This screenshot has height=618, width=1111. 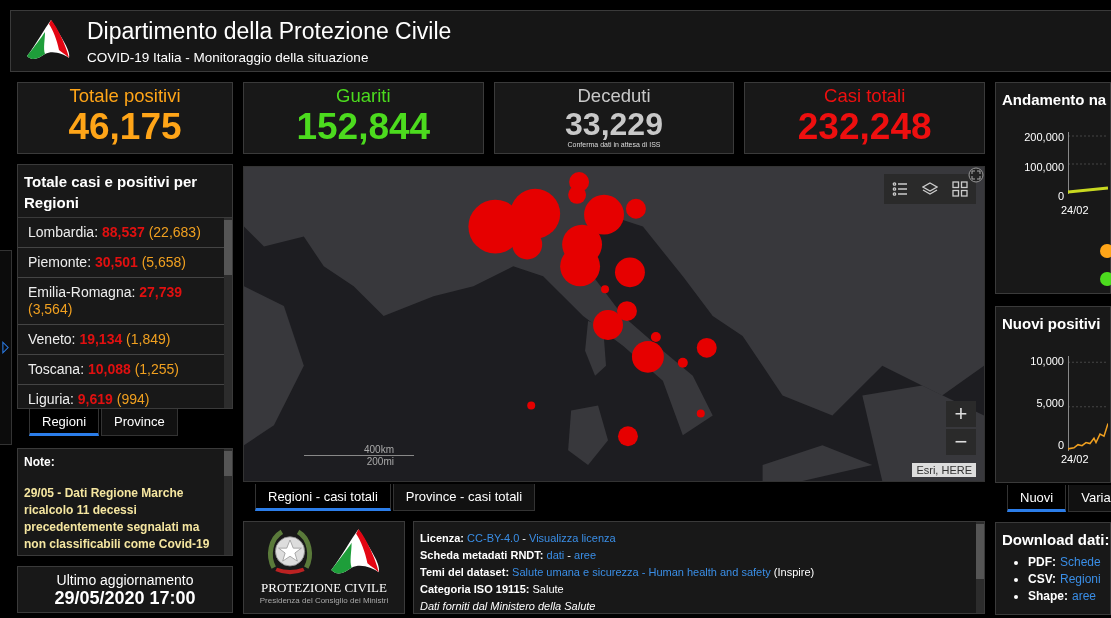 What do you see at coordinates (323, 497) in the screenshot?
I see `tab: Regioni - casi totali` at bounding box center [323, 497].